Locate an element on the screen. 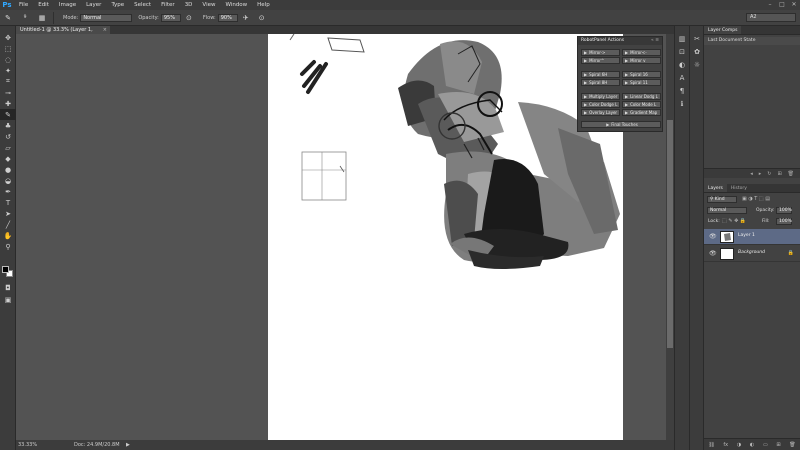  layer-row-layer-1: 👁 Layer 1 is located at coordinates (752, 237).